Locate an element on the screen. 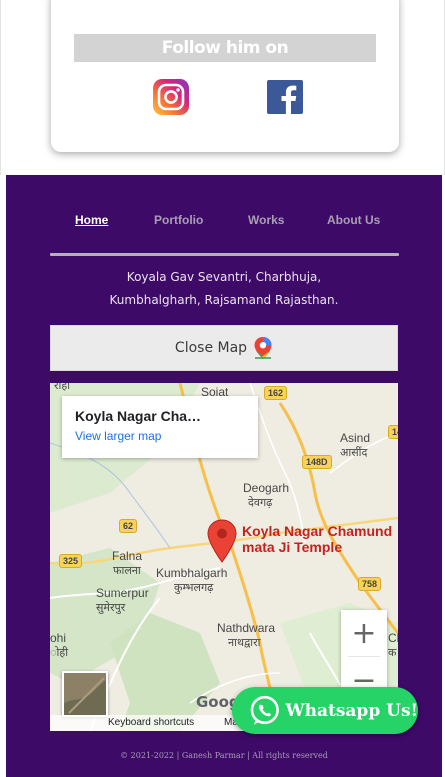  map-pin-icon is located at coordinates (263, 348).